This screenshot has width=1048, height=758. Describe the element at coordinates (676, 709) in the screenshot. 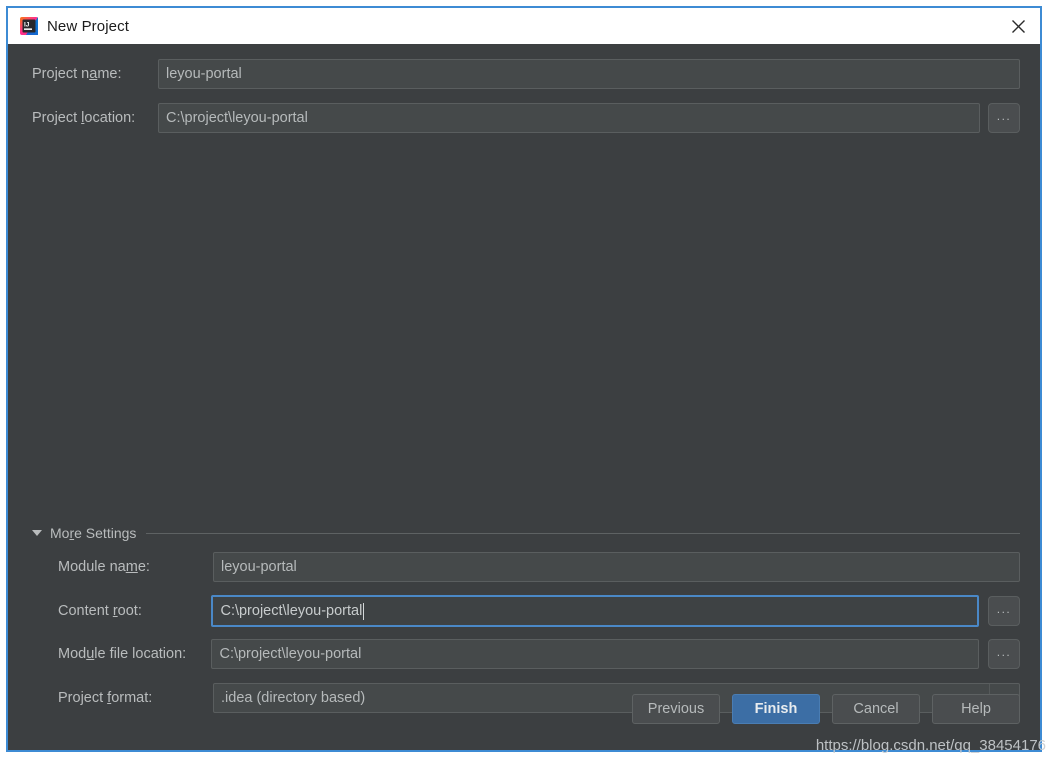

I see `previous-button: Previous` at that location.